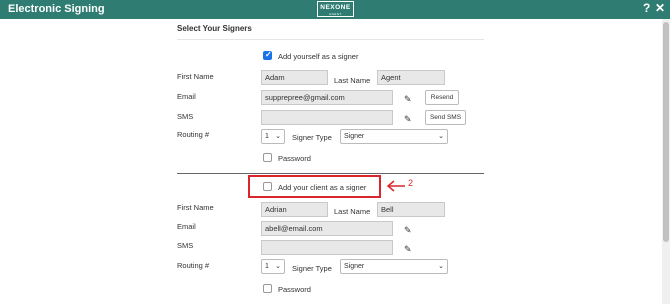 This screenshot has height=304, width=670. Describe the element at coordinates (327, 97) in the screenshot. I see `self-email-input: supprepree@gmail.com` at that location.